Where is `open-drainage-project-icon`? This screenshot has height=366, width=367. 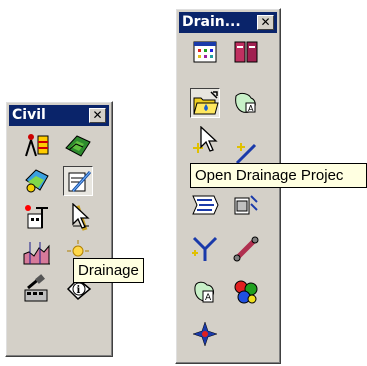 open-drainage-project-icon is located at coordinates (205, 103).